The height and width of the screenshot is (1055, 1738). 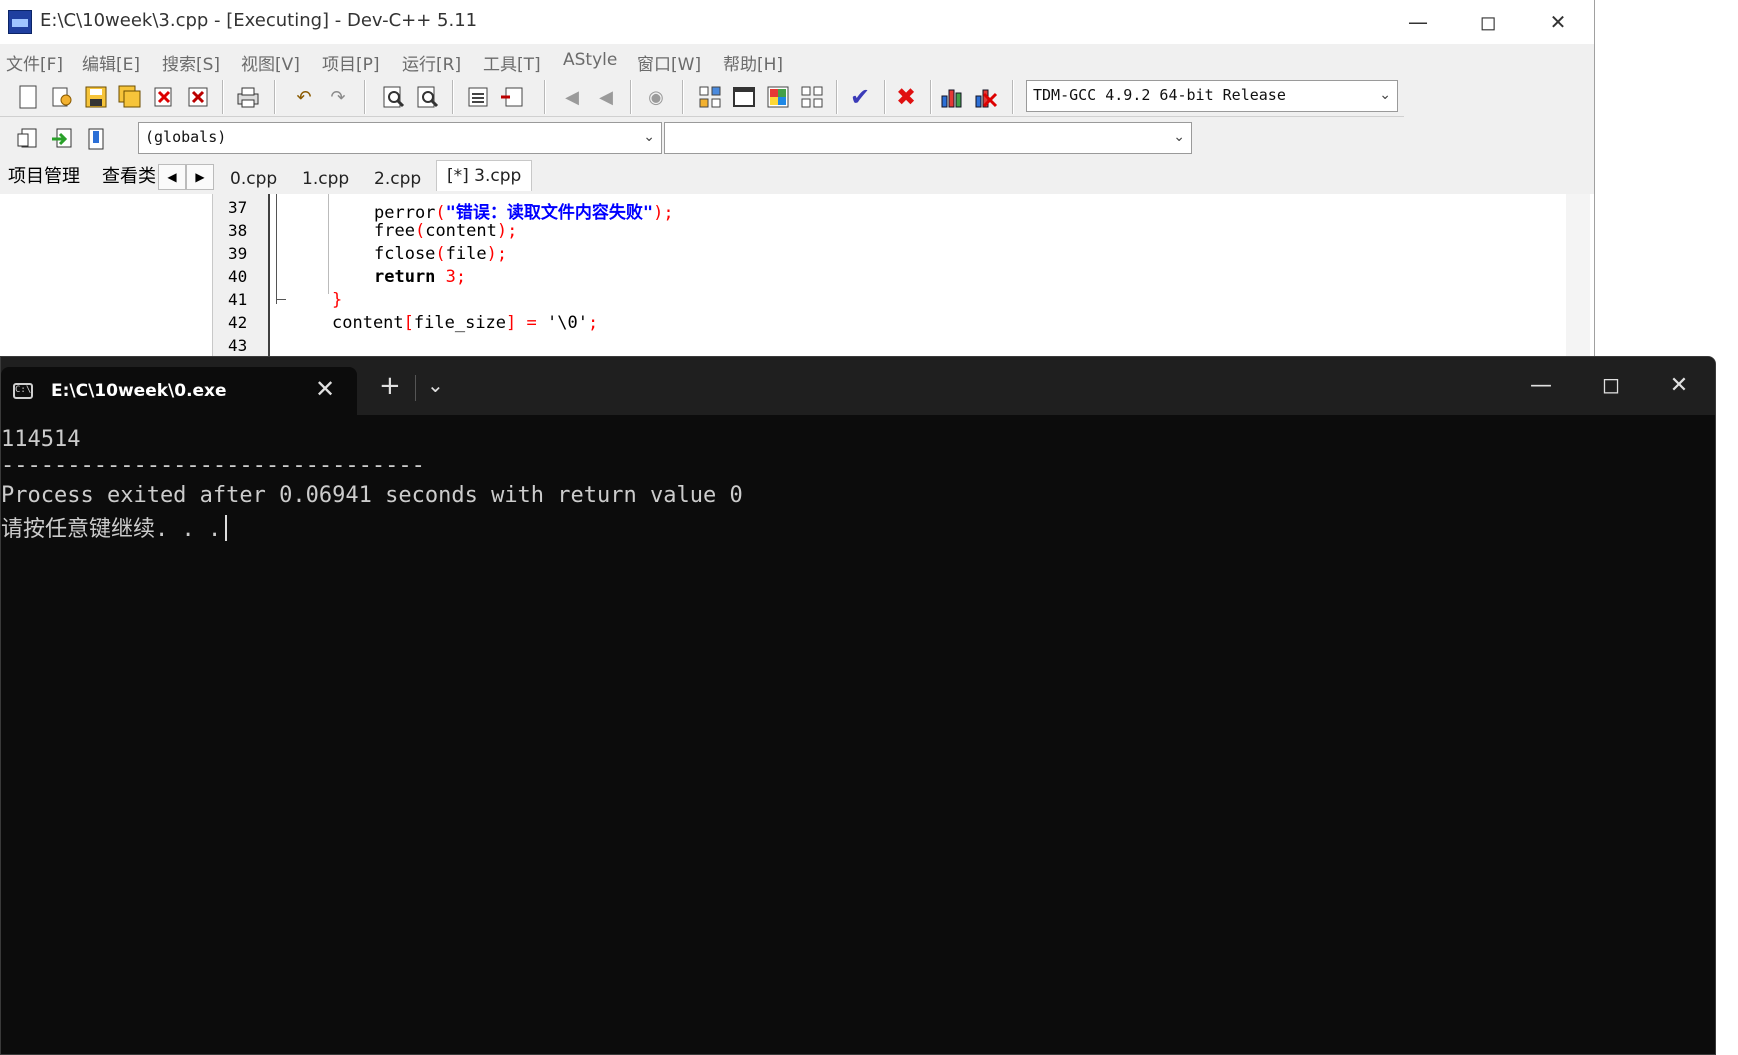 I want to click on indent-guide, so click(x=328, y=244).